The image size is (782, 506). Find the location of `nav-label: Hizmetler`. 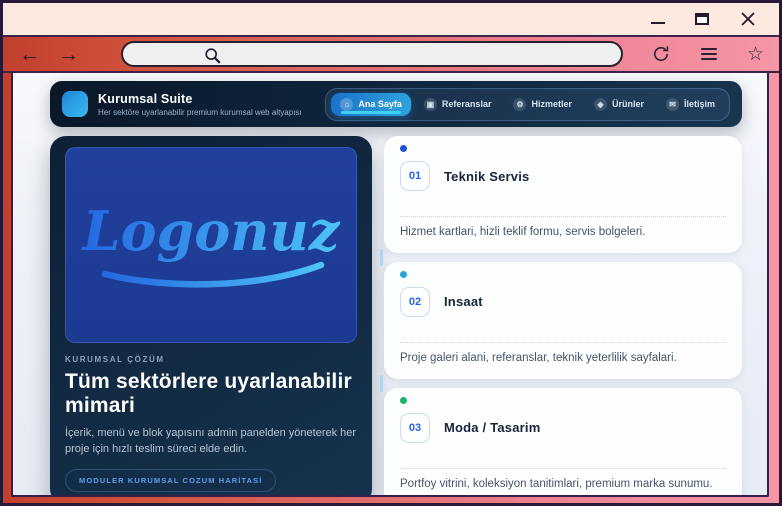

nav-label: Hizmetler is located at coordinates (551, 104).